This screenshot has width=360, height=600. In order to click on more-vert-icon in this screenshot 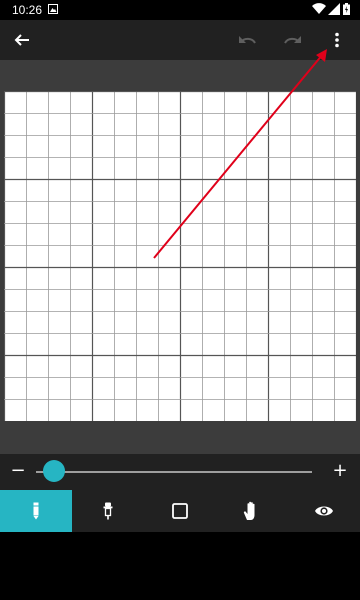, I will do `click(337, 40)`.